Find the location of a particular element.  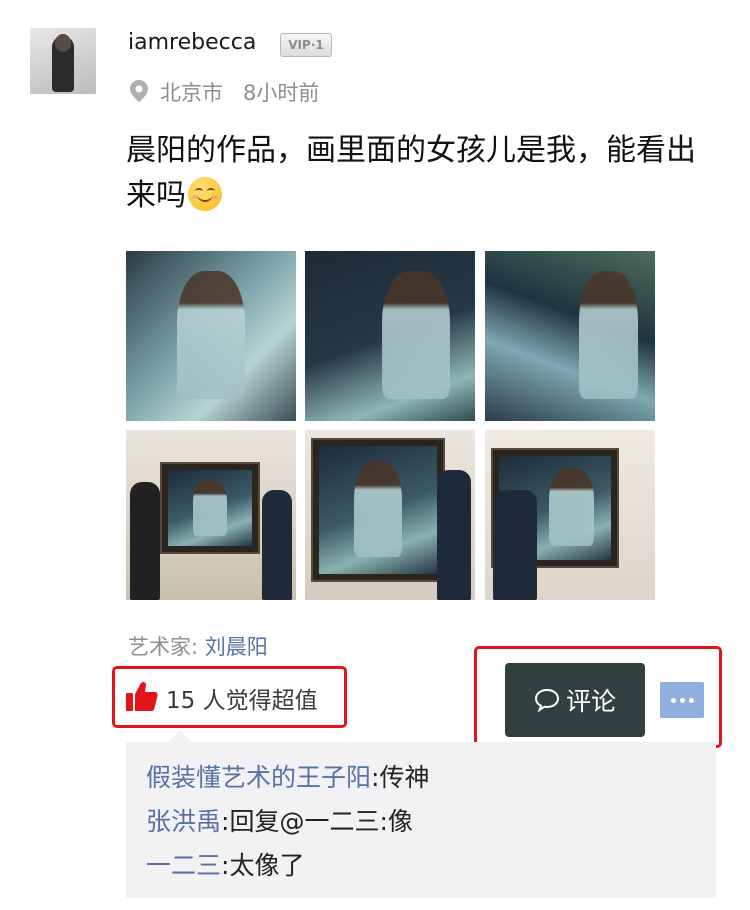

comment-item: 假装懂艺术的王子阳:传神 is located at coordinates (421, 778).